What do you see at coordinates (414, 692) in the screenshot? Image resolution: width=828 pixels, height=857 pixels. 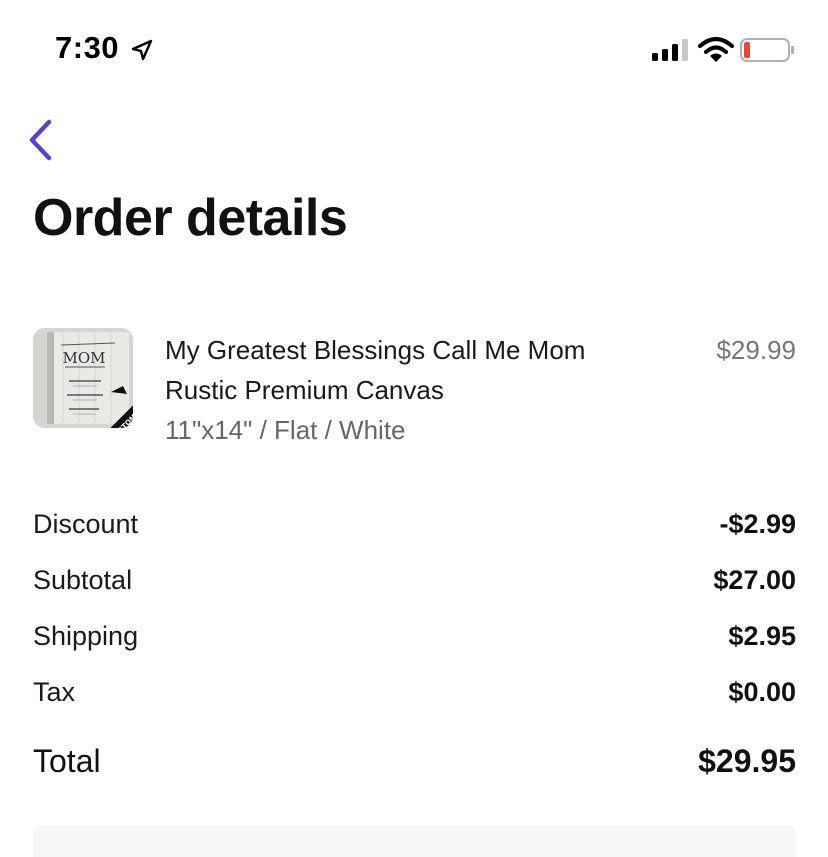 I see `summary-row-tax: Tax $0.00` at bounding box center [414, 692].